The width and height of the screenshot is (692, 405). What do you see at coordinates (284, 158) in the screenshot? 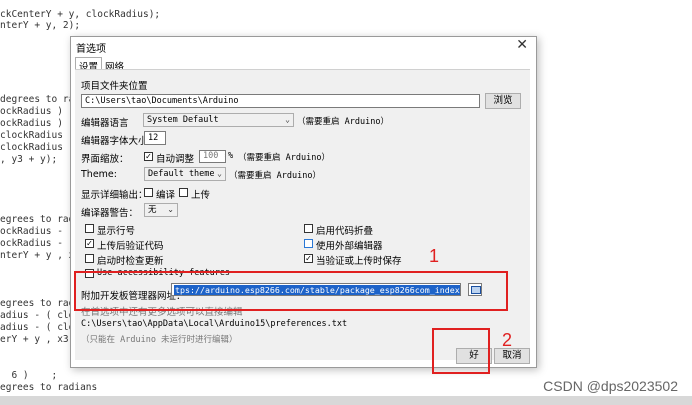
I see `scale-restart-note: （需要重启 Arduino）` at bounding box center [284, 158].